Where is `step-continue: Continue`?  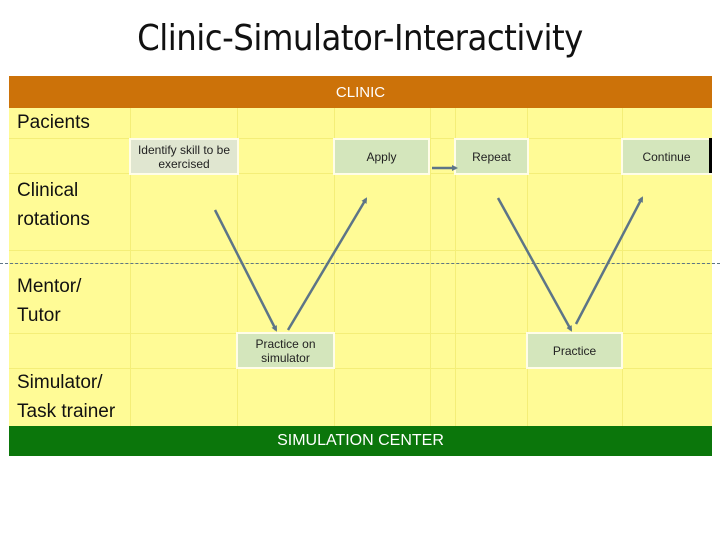 step-continue: Continue is located at coordinates (666, 156).